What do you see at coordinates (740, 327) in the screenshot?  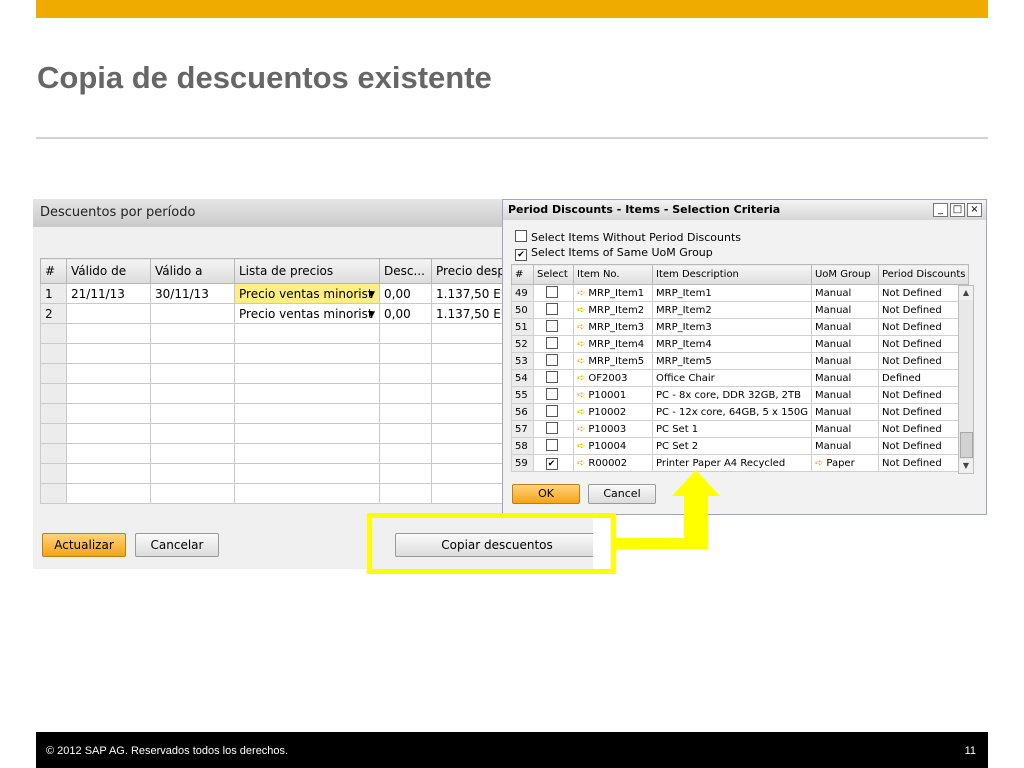 I see `table-row: 51 ➪ MRP_Item3 MRP_Item3 Manual Not Defined` at bounding box center [740, 327].